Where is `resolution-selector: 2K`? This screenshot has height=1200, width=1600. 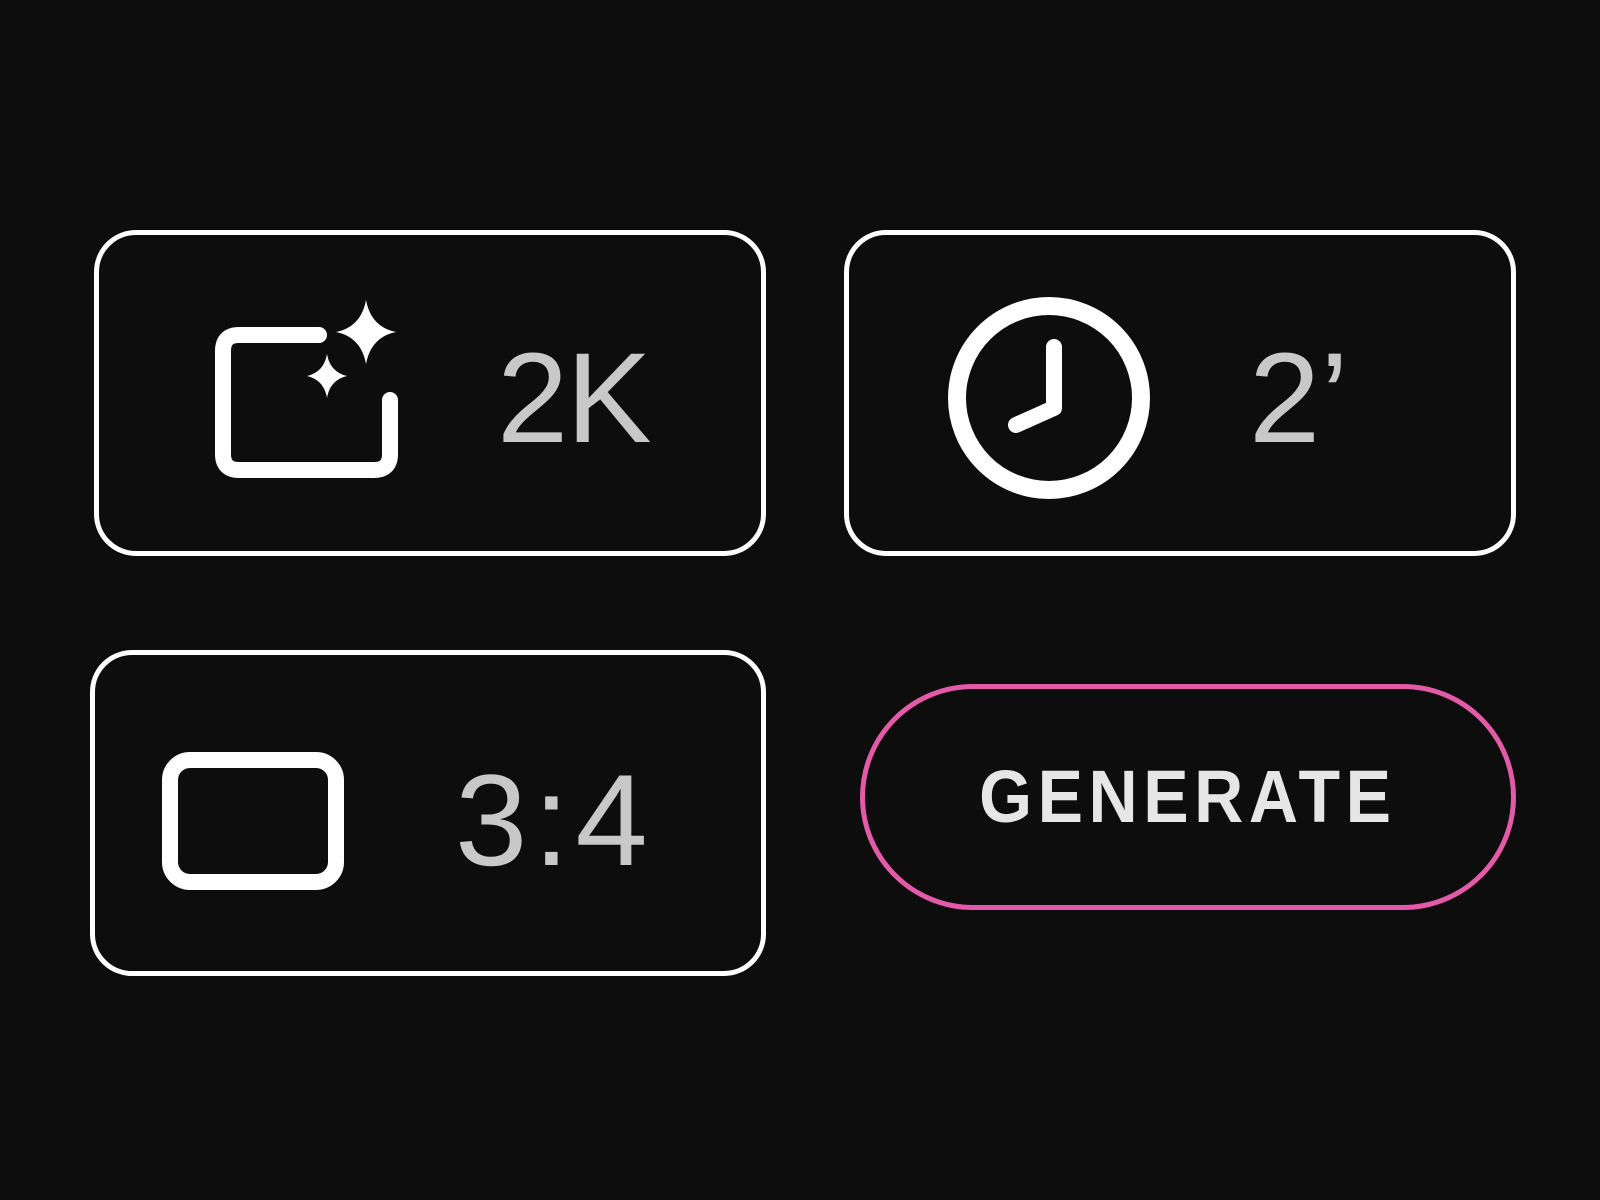
resolution-selector: 2K is located at coordinates (430, 393).